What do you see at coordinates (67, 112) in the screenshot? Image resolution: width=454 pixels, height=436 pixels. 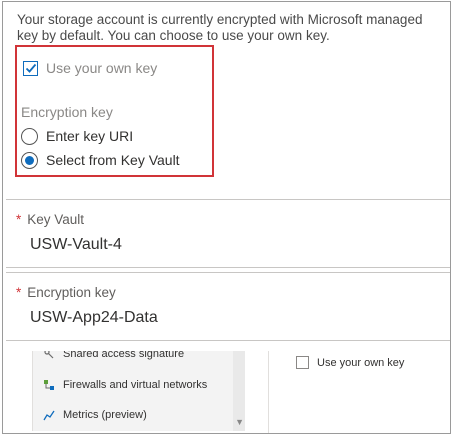 I see `encryption-key-group-label: Encryption key` at bounding box center [67, 112].